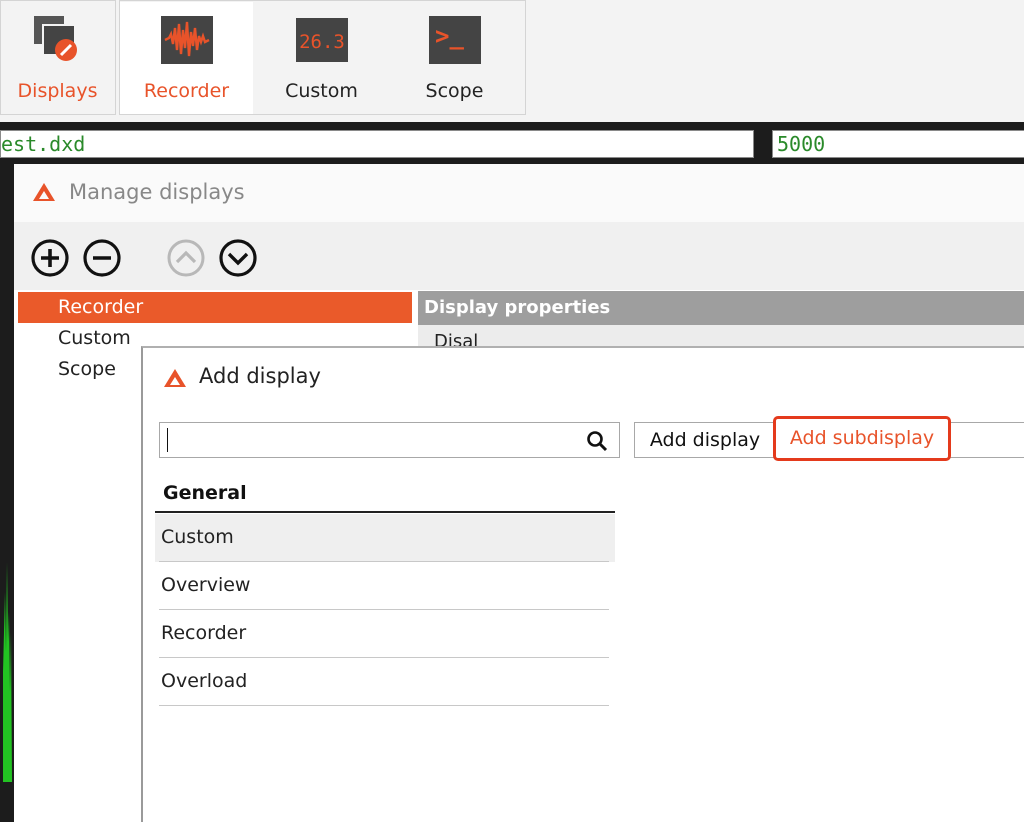  I want to click on displays-button: Displays, so click(62, 58).